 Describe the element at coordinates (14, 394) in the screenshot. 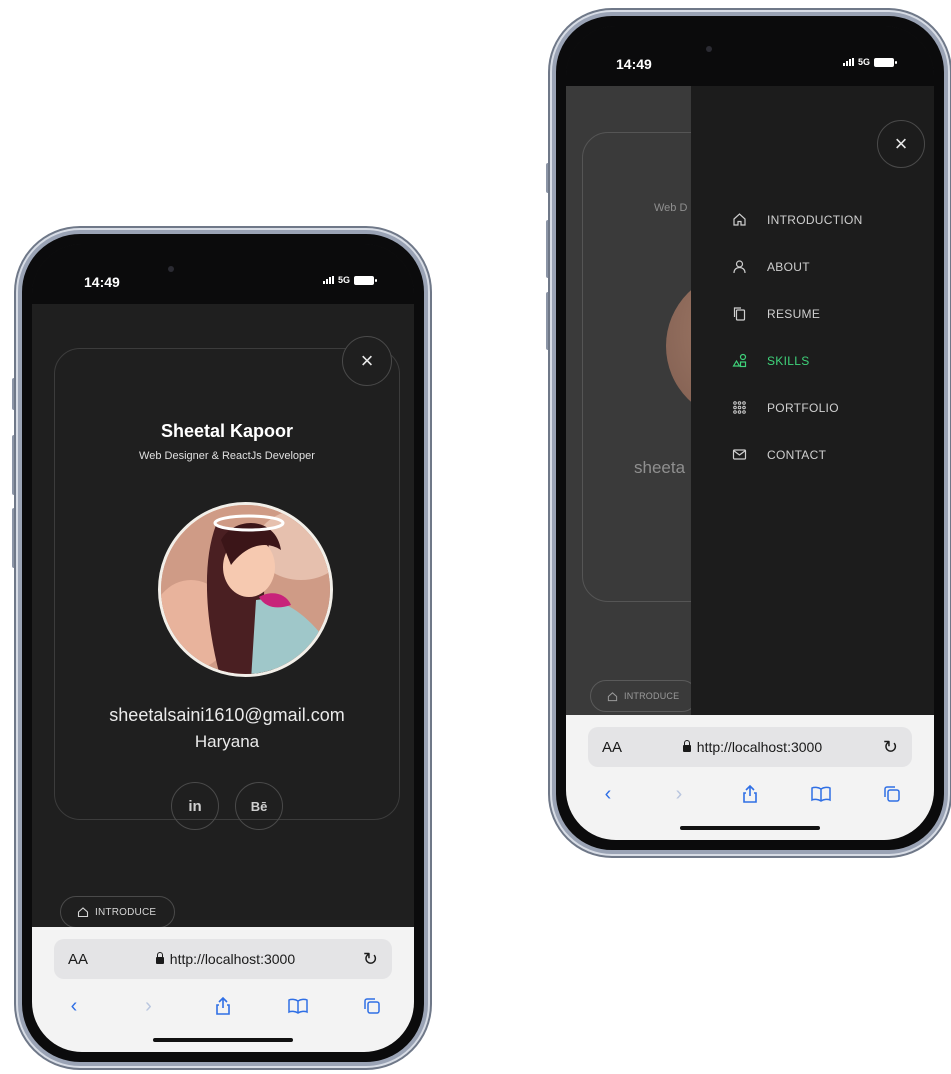

I see `mute-switch` at that location.